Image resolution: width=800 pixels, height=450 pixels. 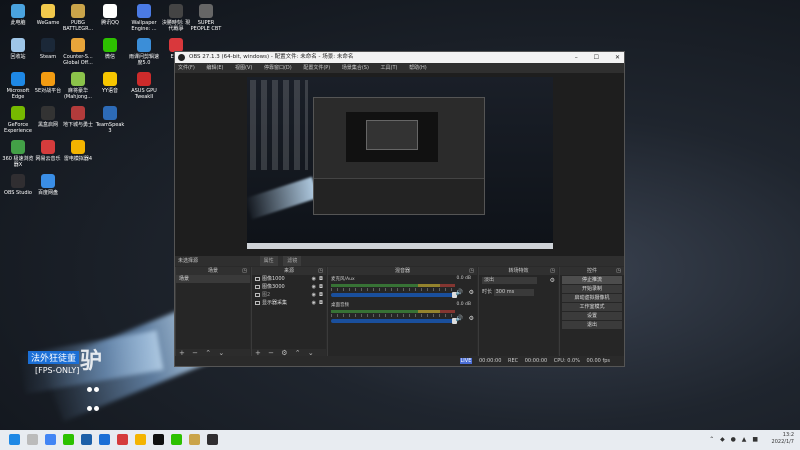 I want to click on source-item: 图像1000 ◉ ◘, so click(x=289, y=279).